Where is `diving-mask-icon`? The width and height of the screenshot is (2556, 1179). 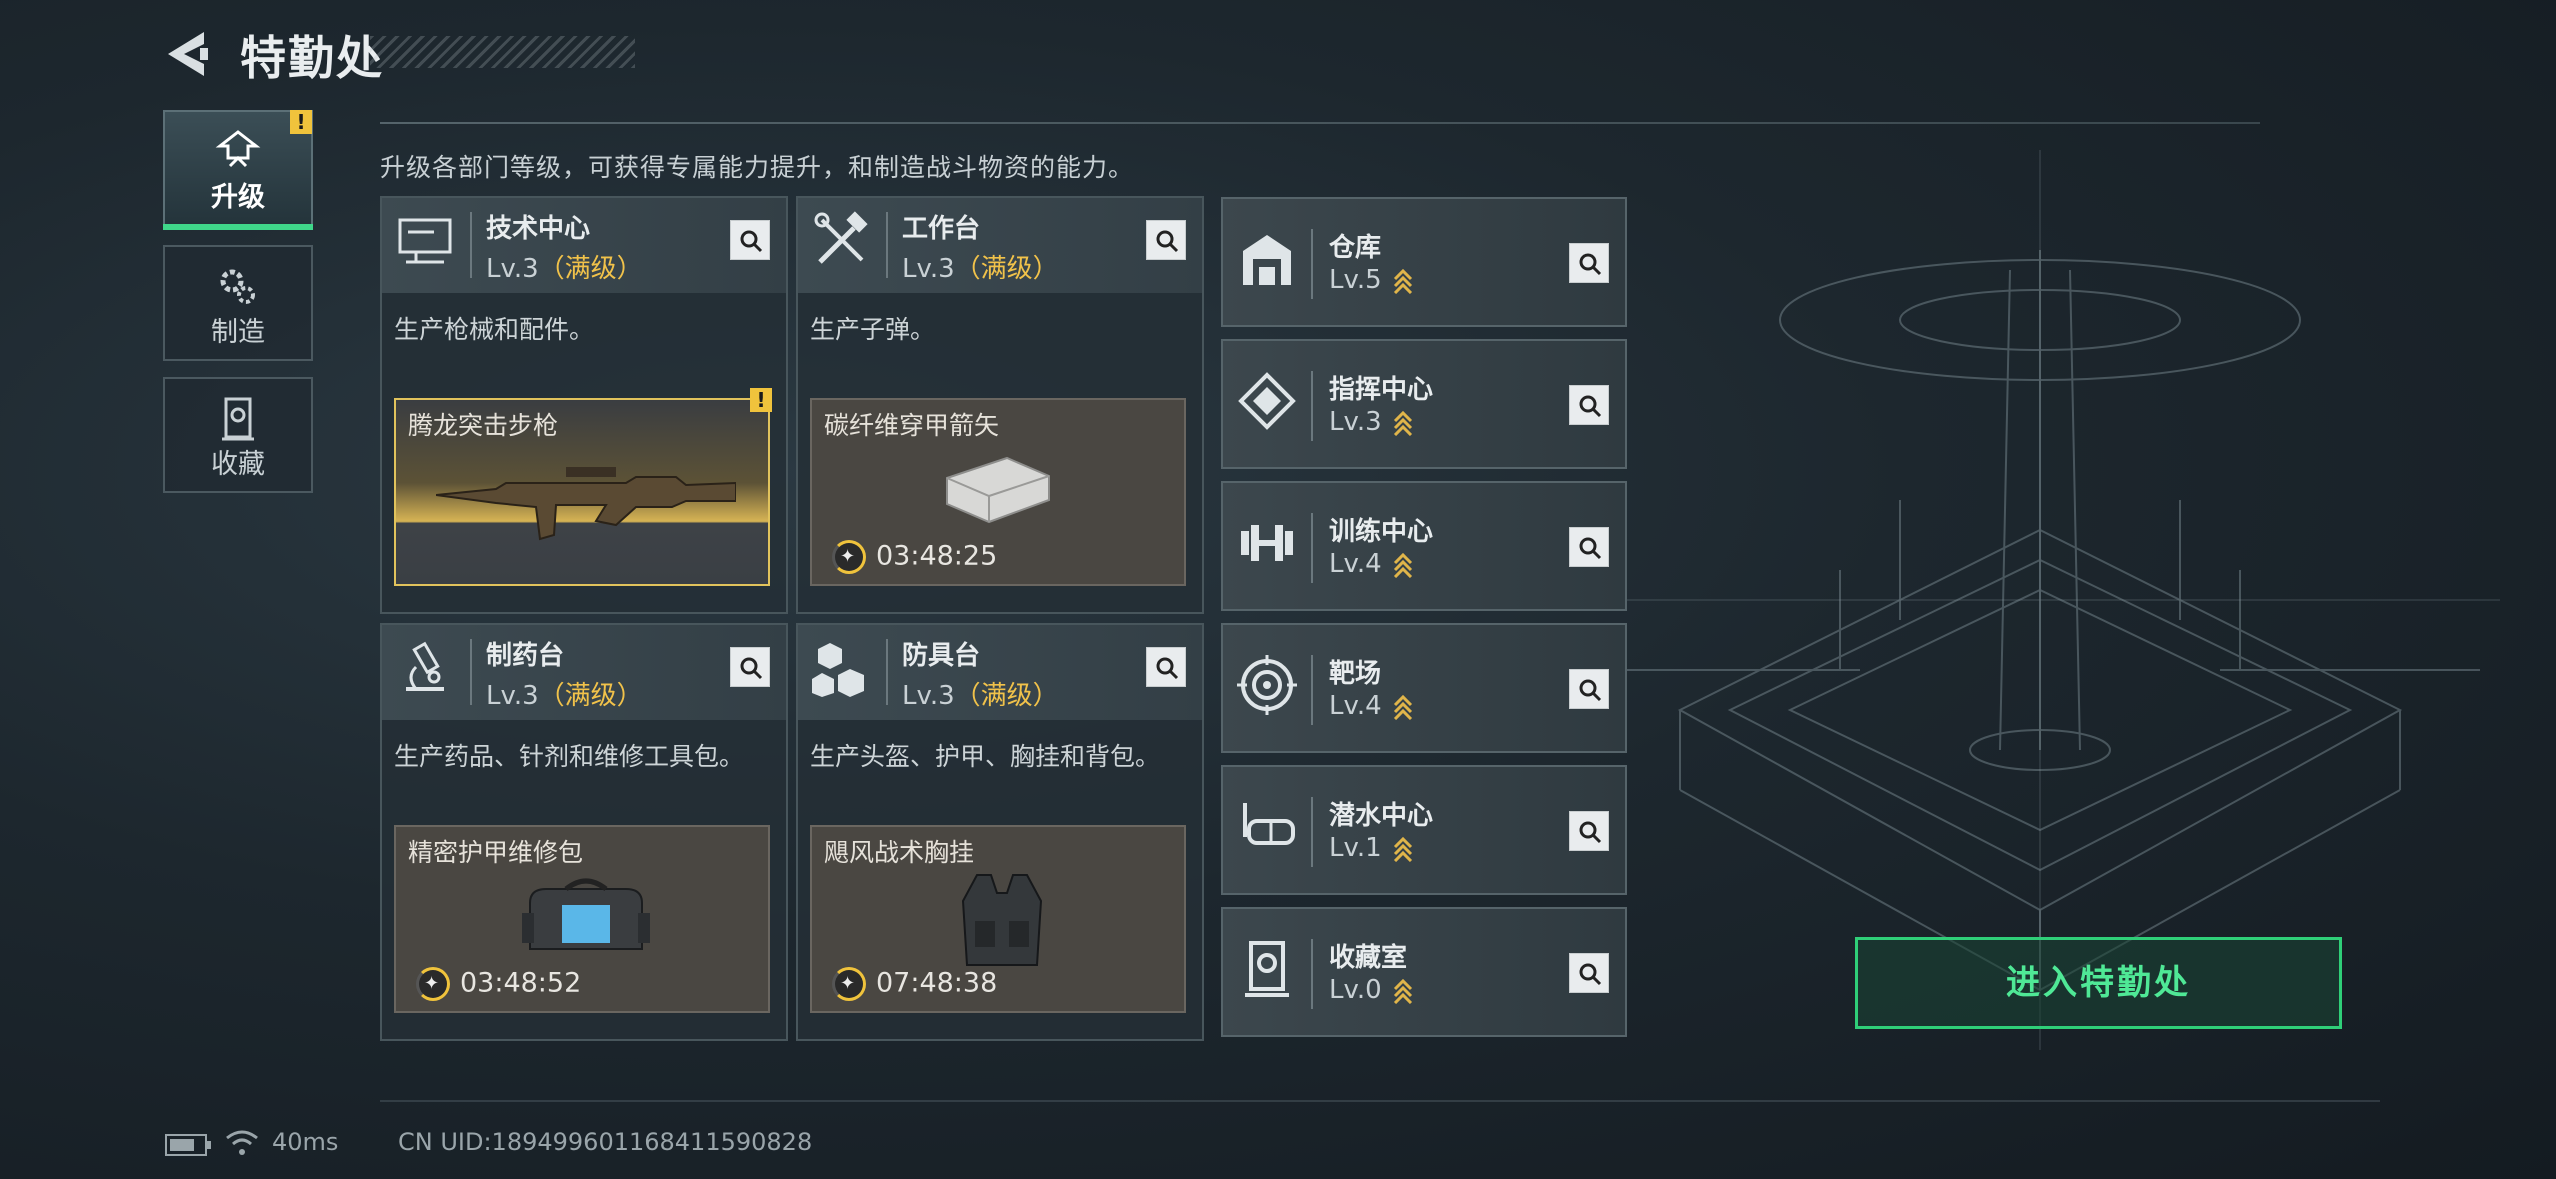 diving-mask-icon is located at coordinates (1269, 824).